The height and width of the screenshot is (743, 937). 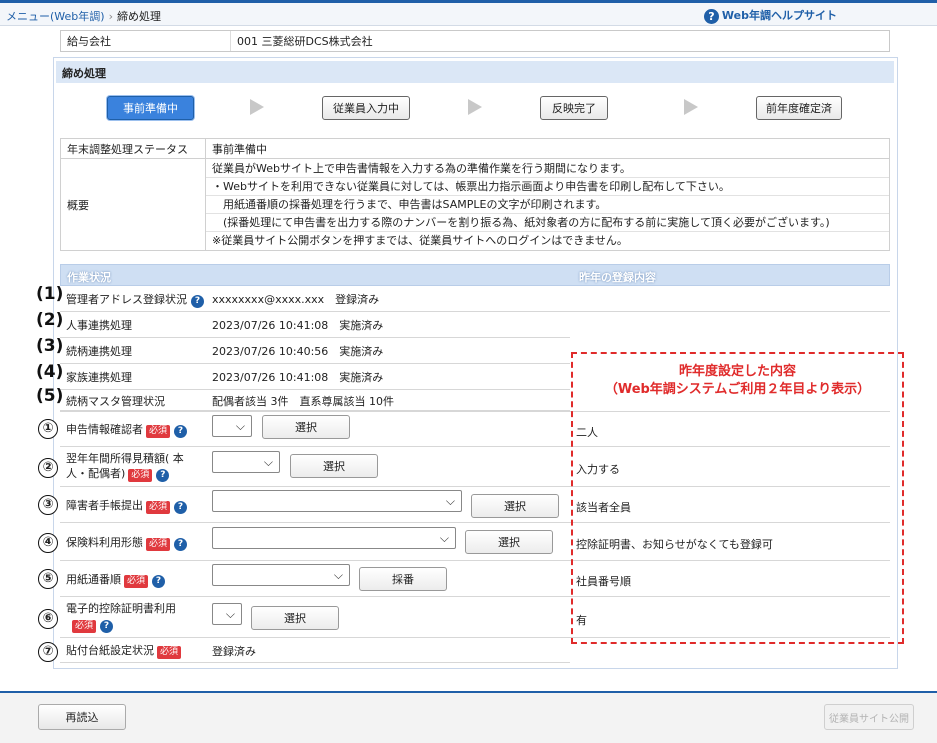 I want to click on setting-label: 用紙通番順, so click(x=93, y=579).